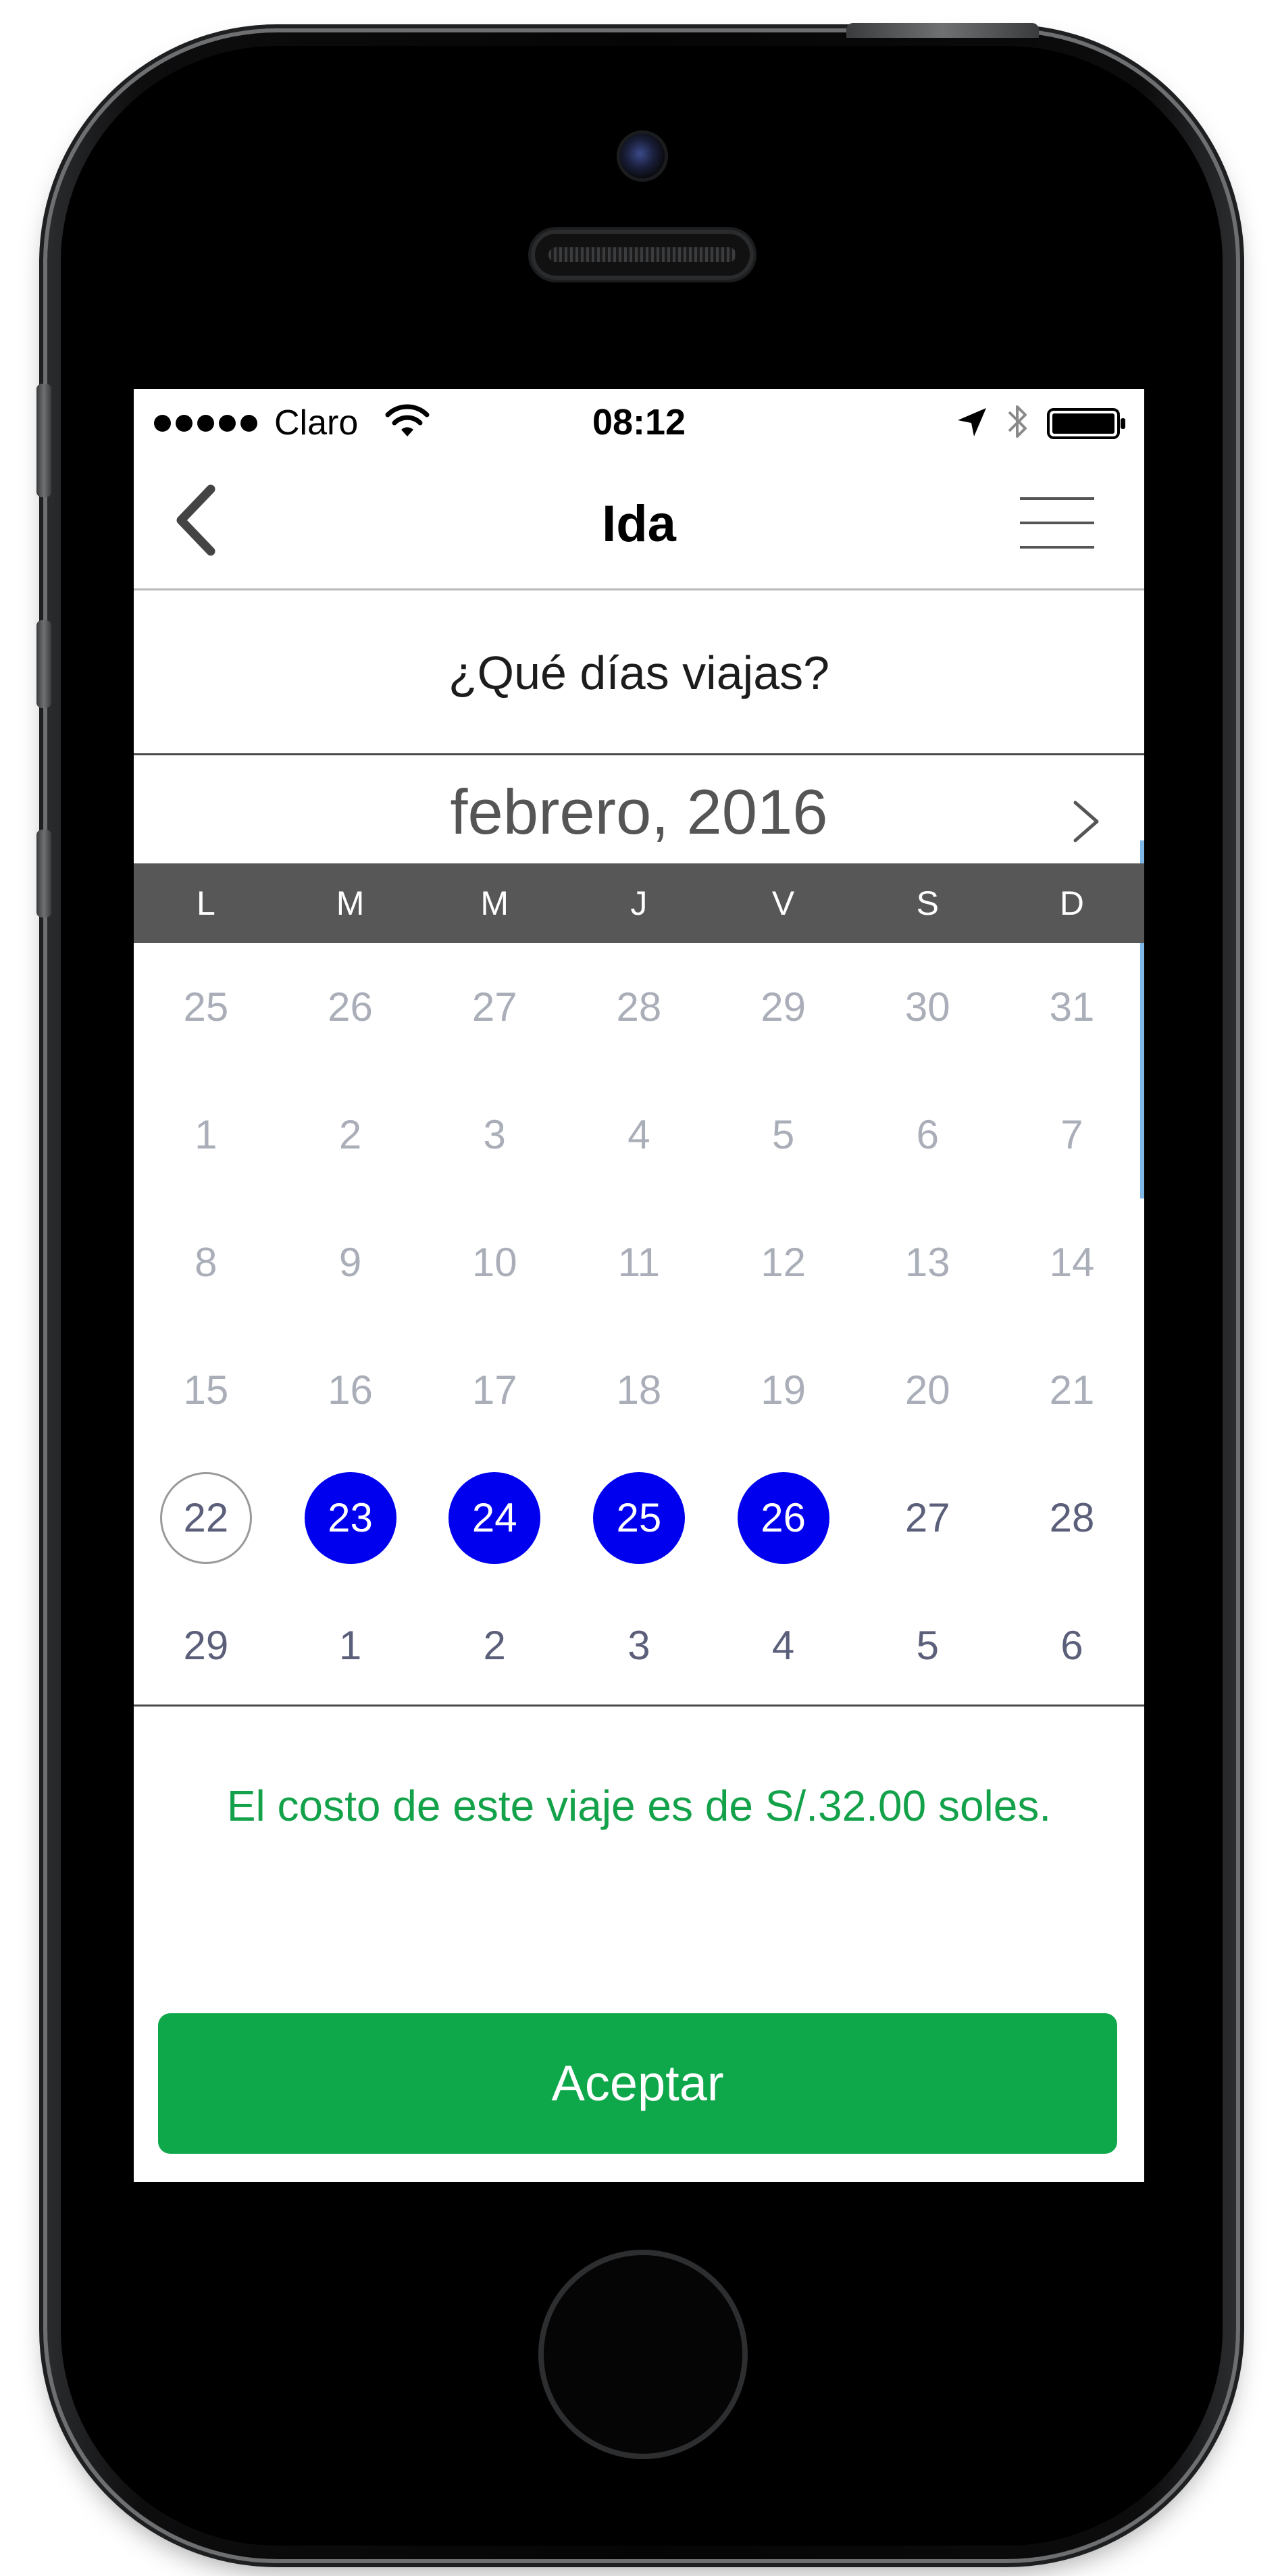  I want to click on bluetooth-icon, so click(1017, 421).